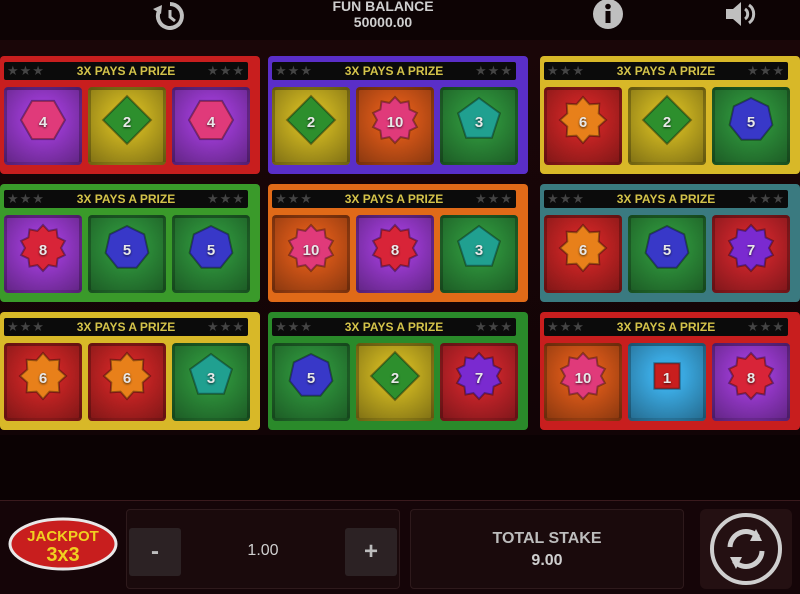 This screenshot has height=594, width=800. I want to click on symbol-tile: 1, so click(667, 382).